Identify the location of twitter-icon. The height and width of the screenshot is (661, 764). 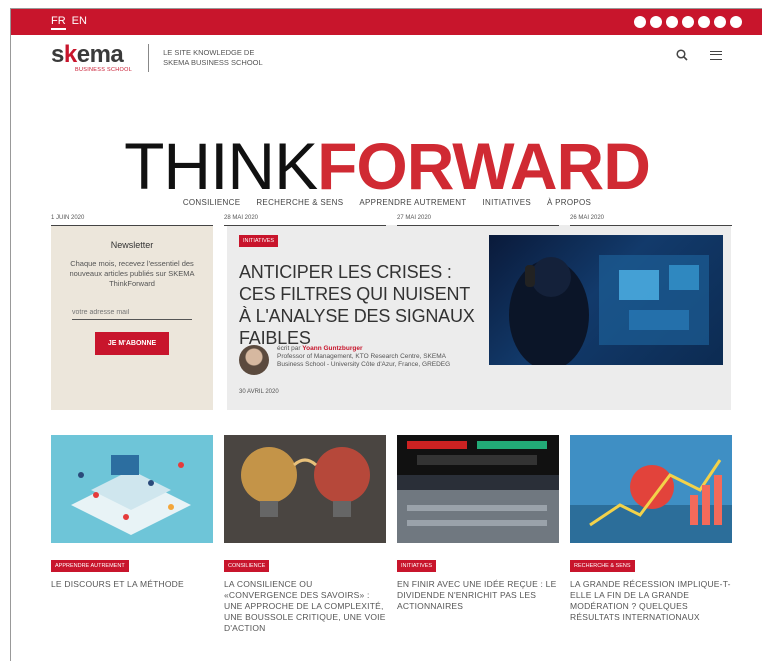
(656, 22).